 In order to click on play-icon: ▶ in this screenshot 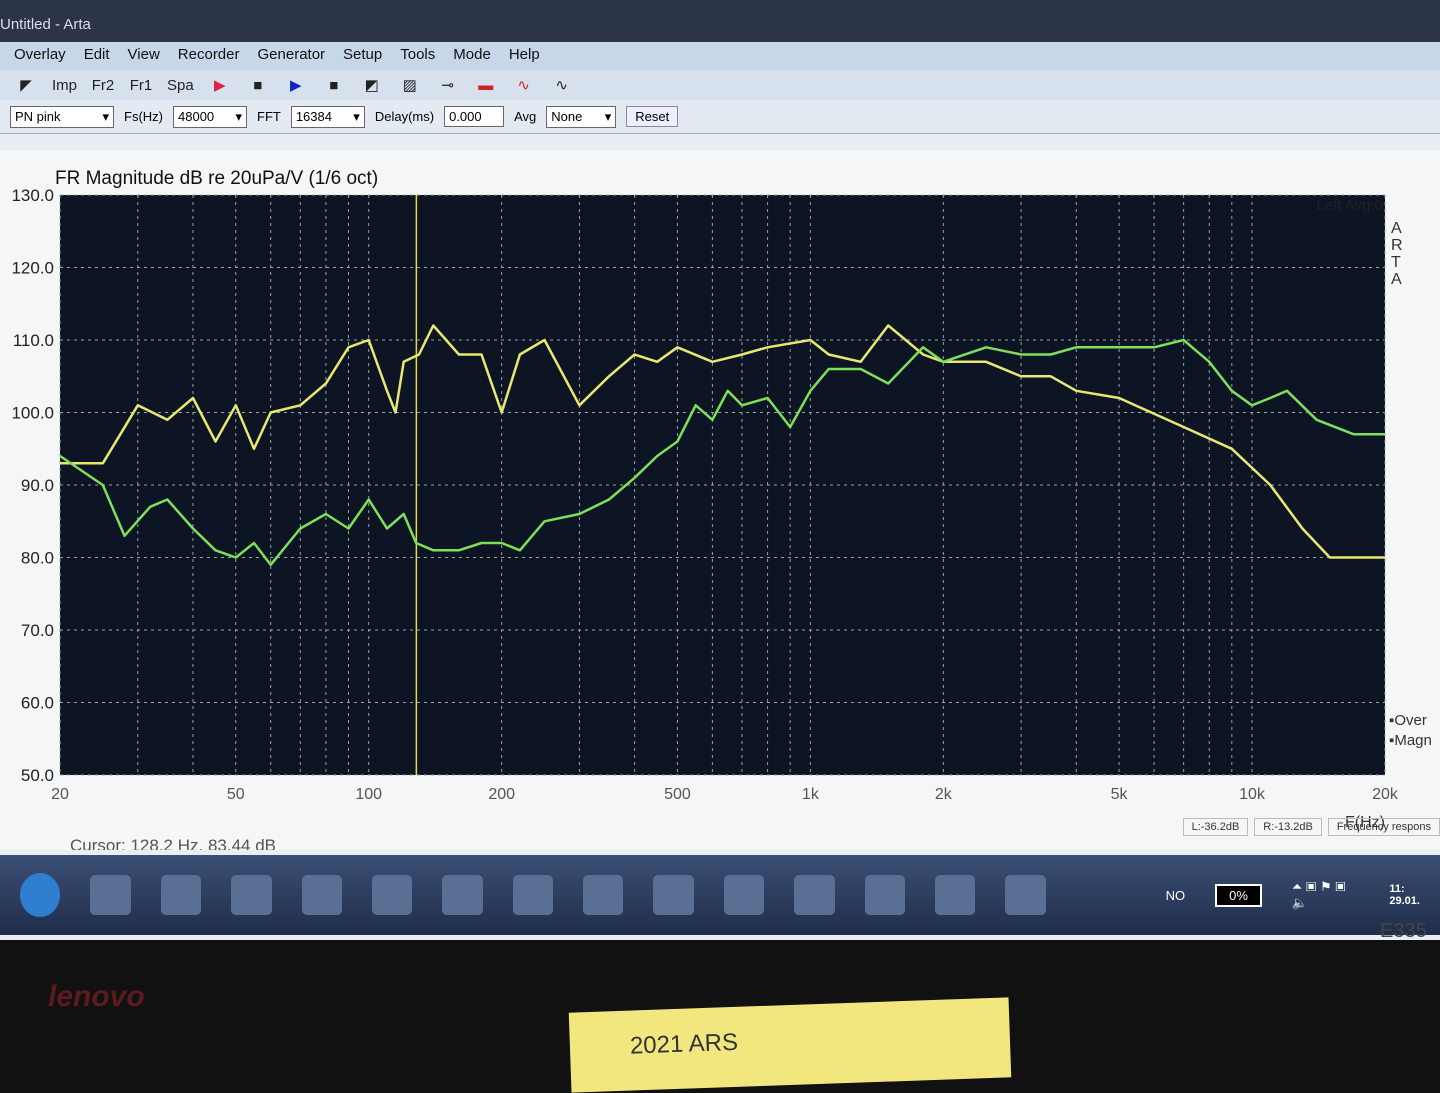, I will do `click(296, 85)`.